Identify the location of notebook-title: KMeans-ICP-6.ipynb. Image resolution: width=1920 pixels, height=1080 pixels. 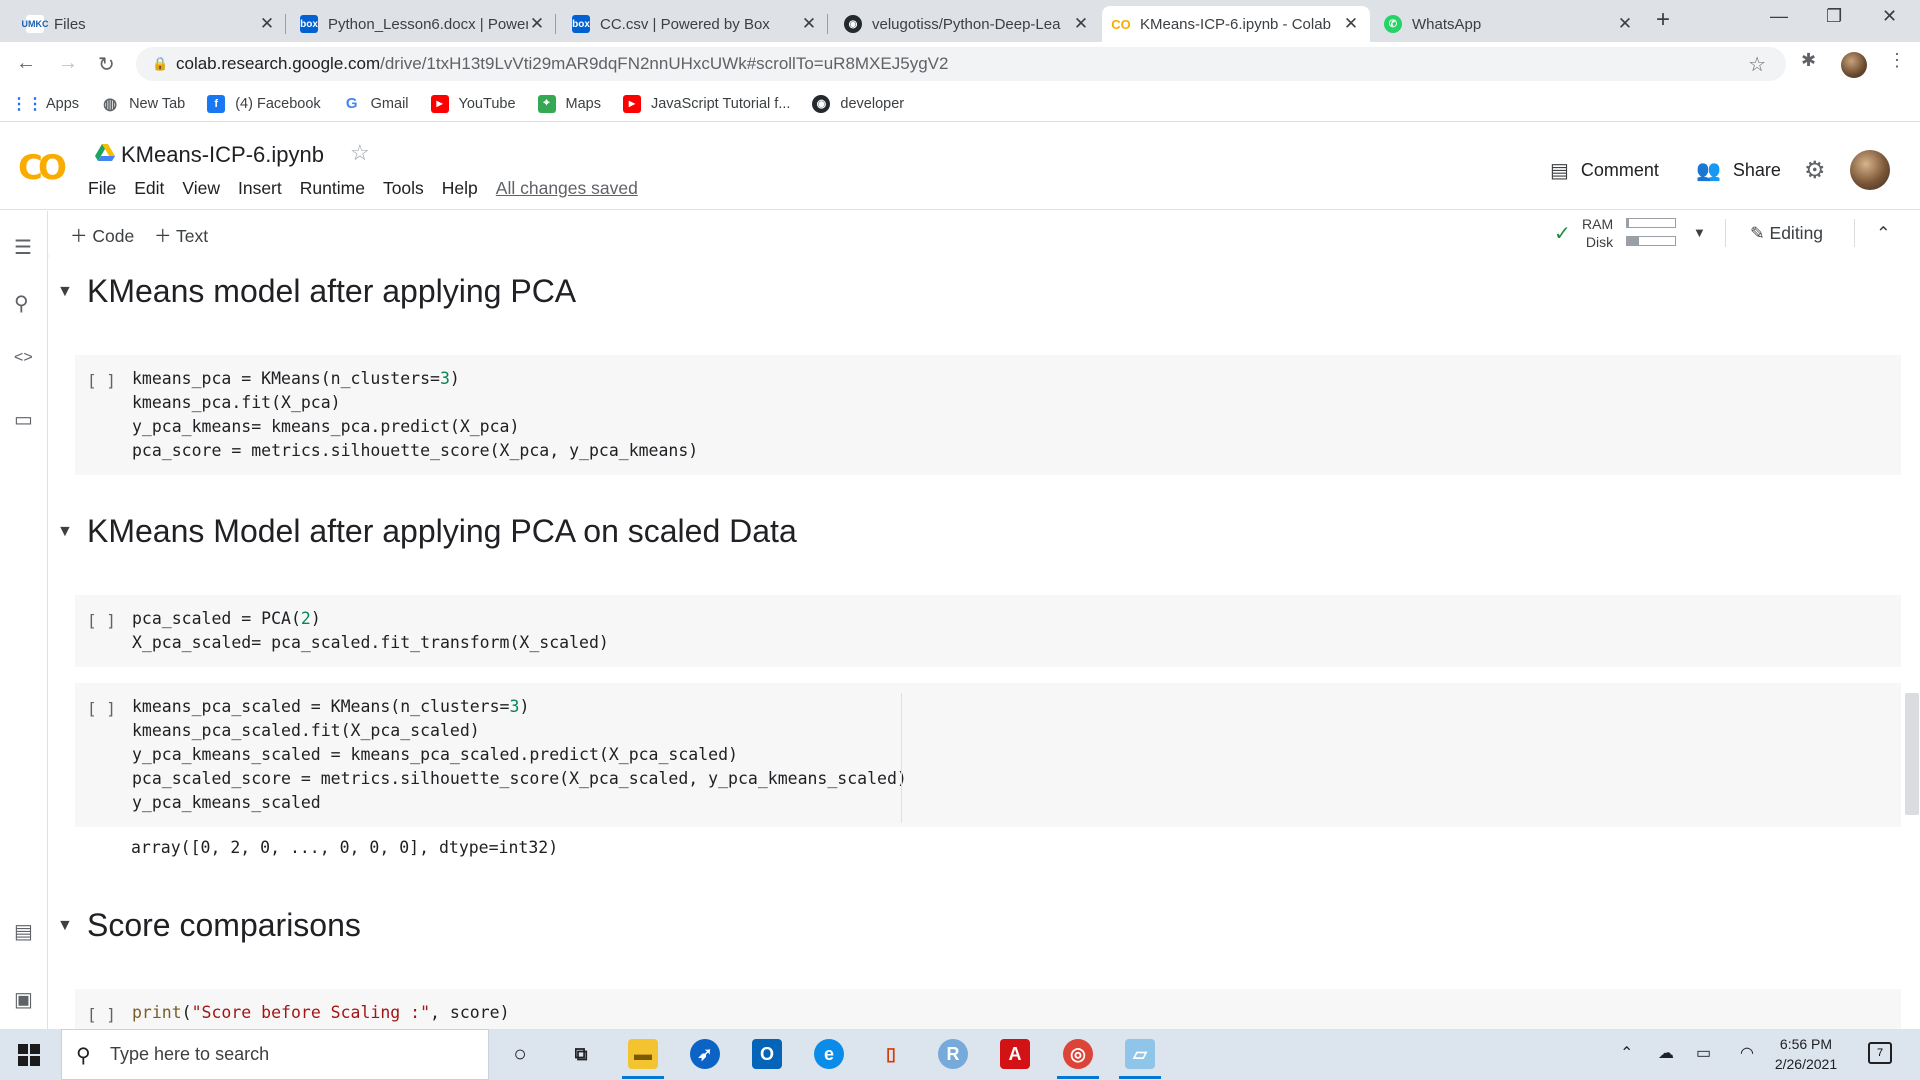
(222, 155).